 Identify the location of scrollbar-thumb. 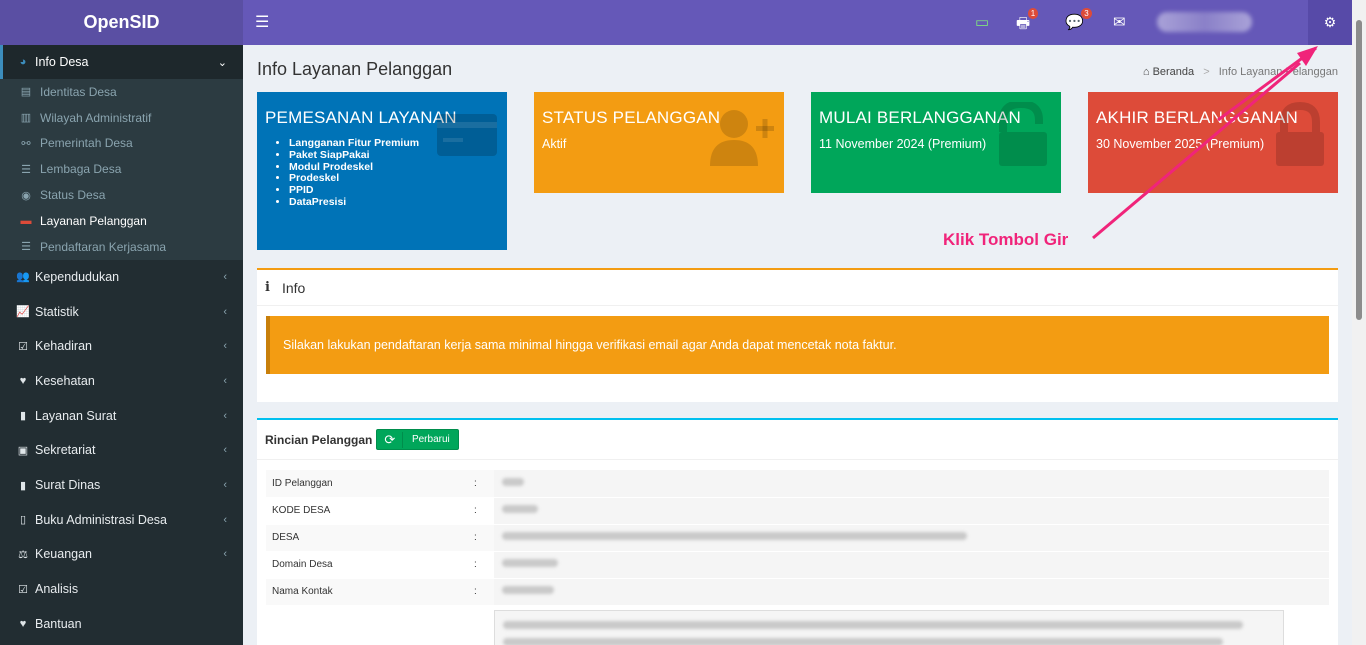
(1359, 170).